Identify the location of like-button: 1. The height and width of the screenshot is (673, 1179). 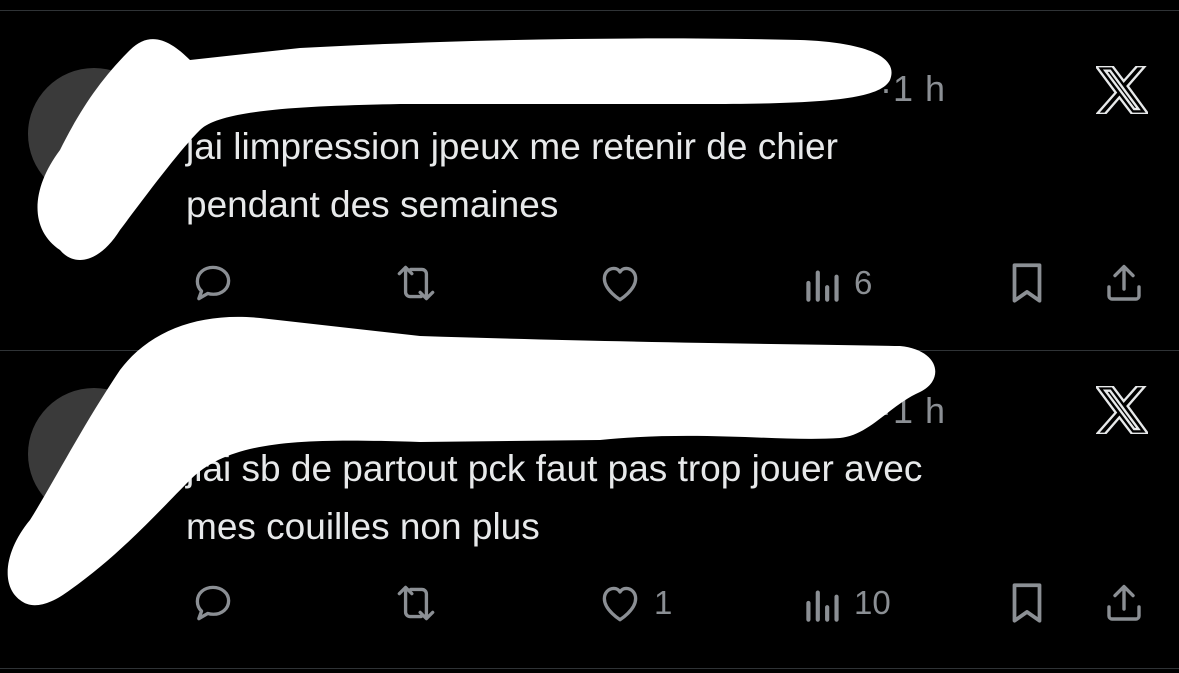
(633, 603).